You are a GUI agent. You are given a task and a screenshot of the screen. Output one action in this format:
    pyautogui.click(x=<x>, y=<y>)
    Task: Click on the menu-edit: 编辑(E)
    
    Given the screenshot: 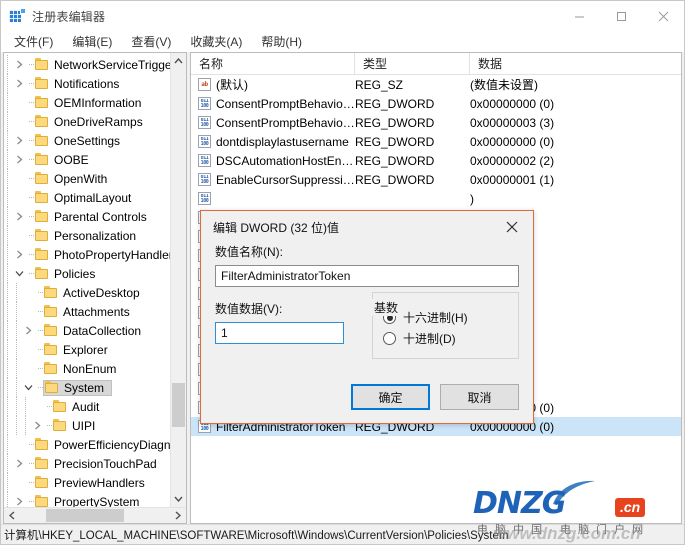 What is the action you would take?
    pyautogui.click(x=94, y=42)
    